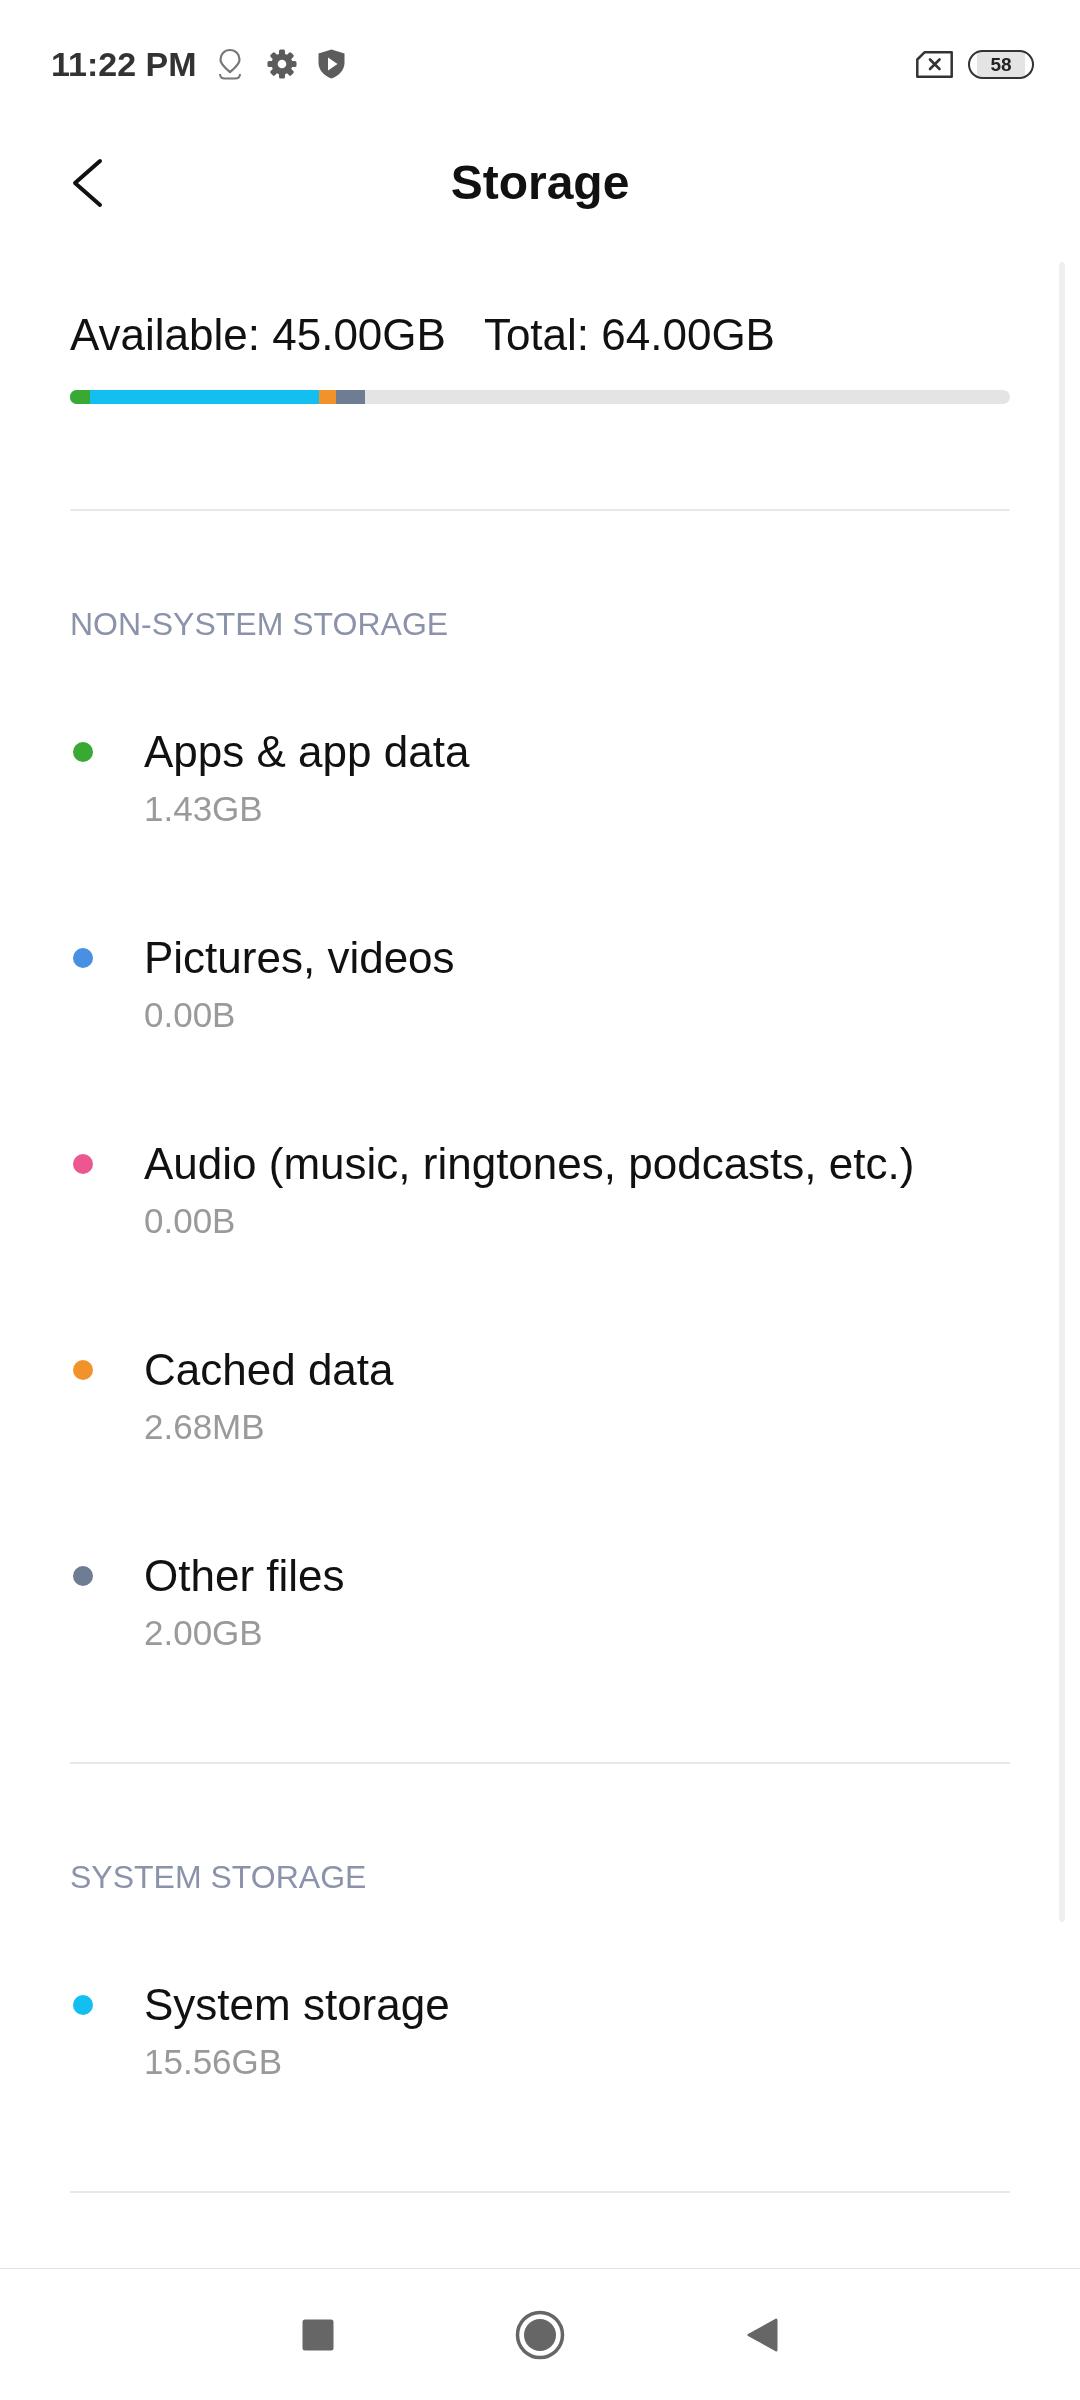  What do you see at coordinates (318, 2334) in the screenshot?
I see `square-icon` at bounding box center [318, 2334].